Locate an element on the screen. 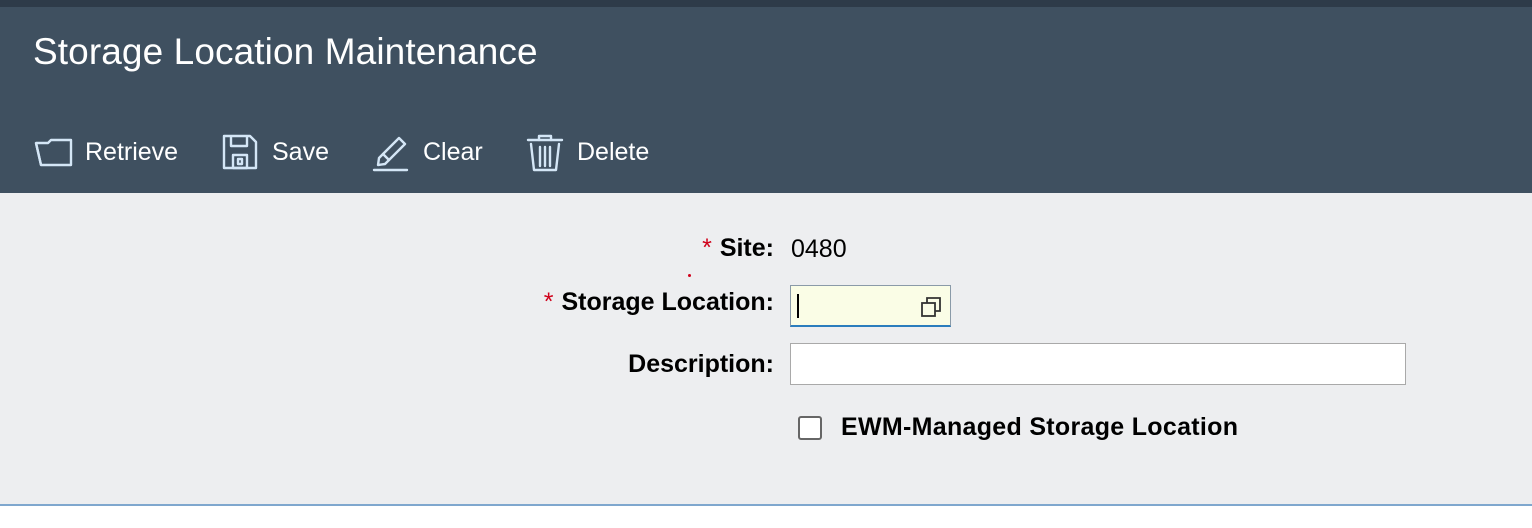 This screenshot has width=1532, height=528. delete-label: Delete is located at coordinates (613, 151).